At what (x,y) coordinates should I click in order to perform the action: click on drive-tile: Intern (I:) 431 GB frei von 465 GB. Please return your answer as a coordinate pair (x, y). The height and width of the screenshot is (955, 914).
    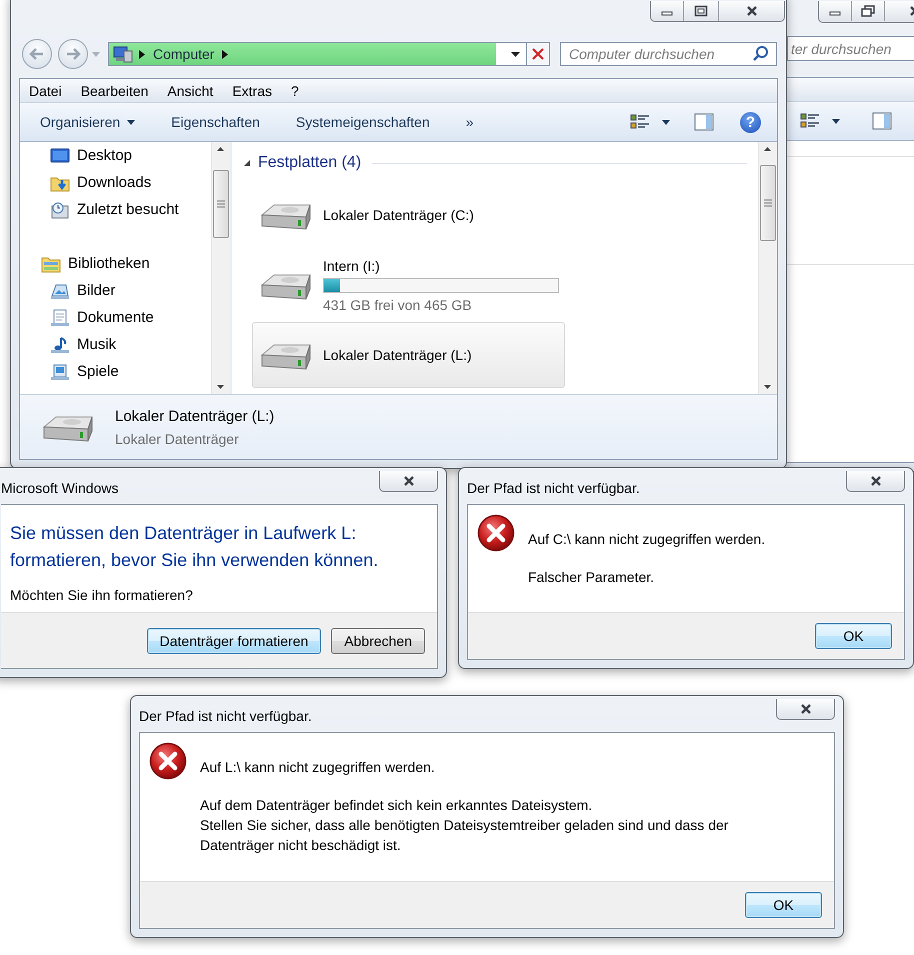
    Looking at the image, I should click on (408, 285).